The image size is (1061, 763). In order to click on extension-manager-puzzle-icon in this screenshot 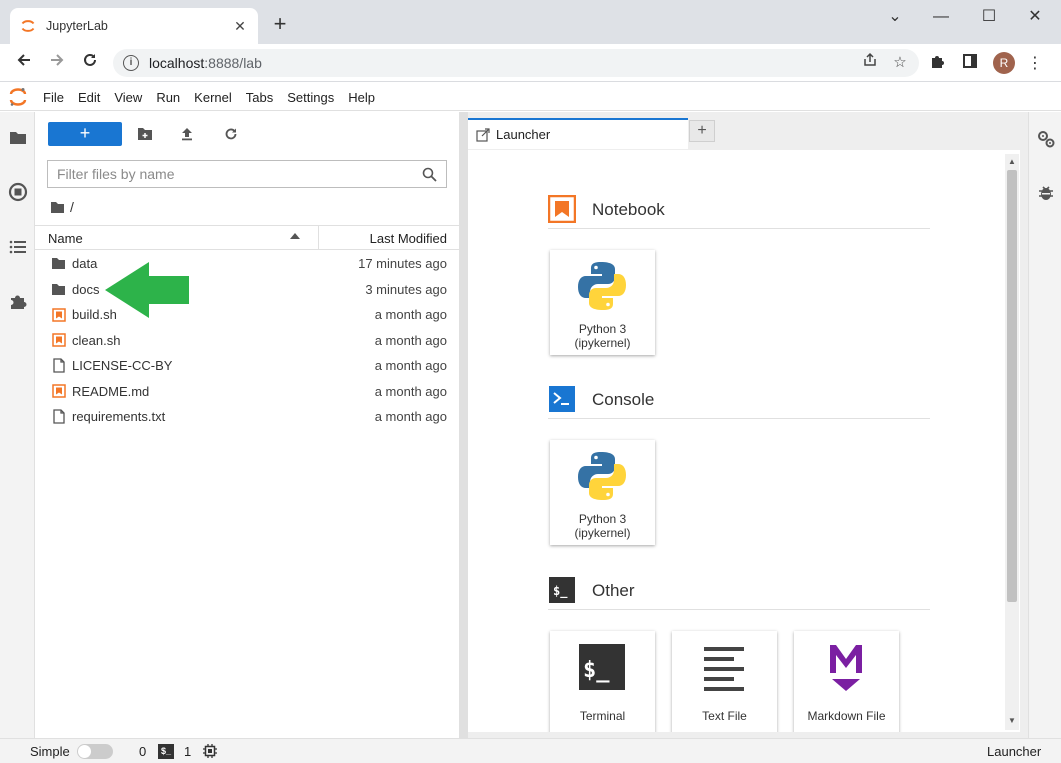, I will do `click(18, 301)`.